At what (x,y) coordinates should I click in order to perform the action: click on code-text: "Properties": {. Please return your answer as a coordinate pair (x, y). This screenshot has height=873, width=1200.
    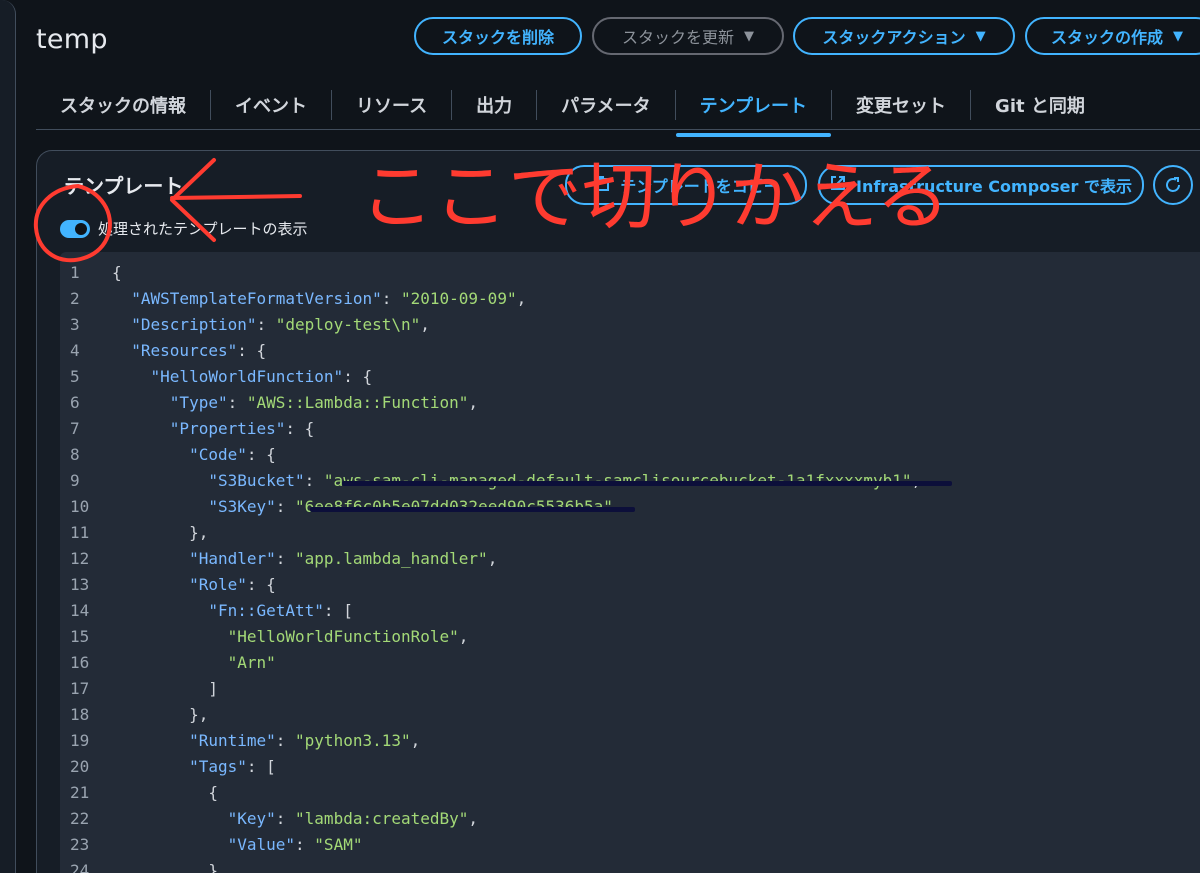
    Looking at the image, I should click on (242, 428).